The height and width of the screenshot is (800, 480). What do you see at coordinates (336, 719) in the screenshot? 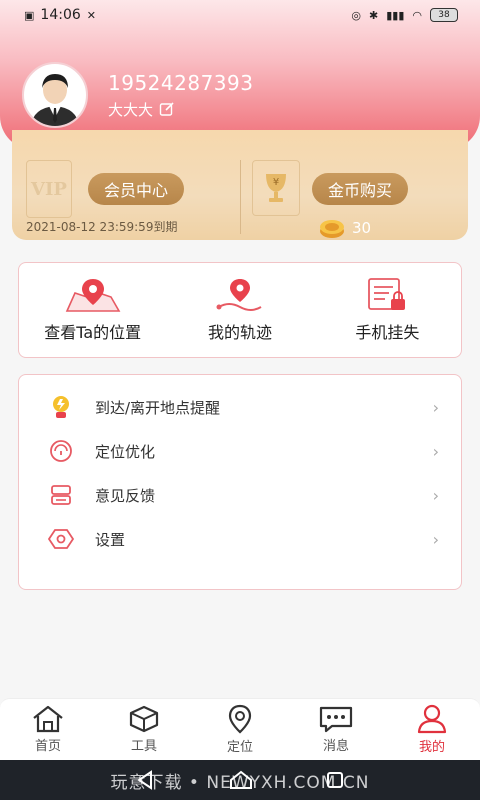
I see `chat-icon` at bounding box center [336, 719].